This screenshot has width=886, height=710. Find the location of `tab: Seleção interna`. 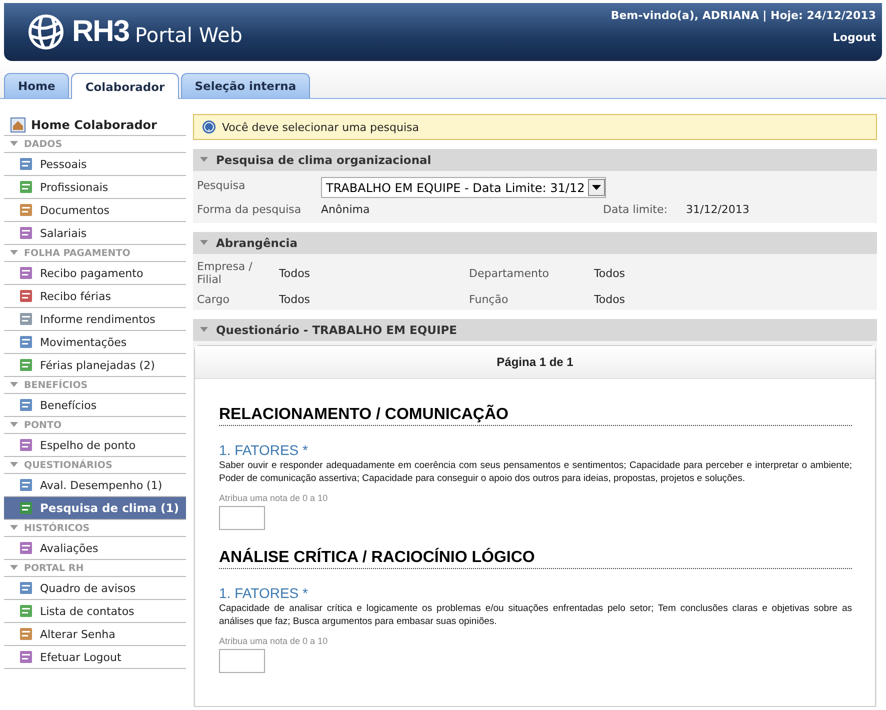

tab: Seleção interna is located at coordinates (245, 85).